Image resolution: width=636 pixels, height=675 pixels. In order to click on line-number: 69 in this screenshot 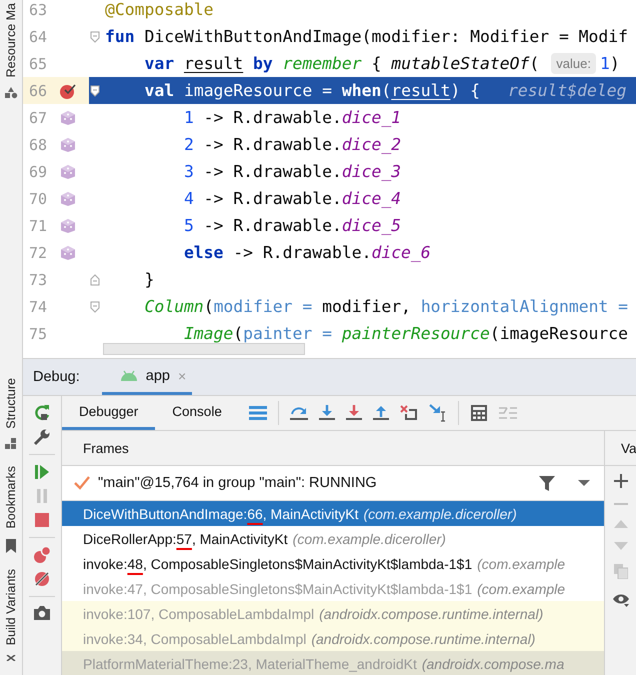, I will do `click(38, 171)`.